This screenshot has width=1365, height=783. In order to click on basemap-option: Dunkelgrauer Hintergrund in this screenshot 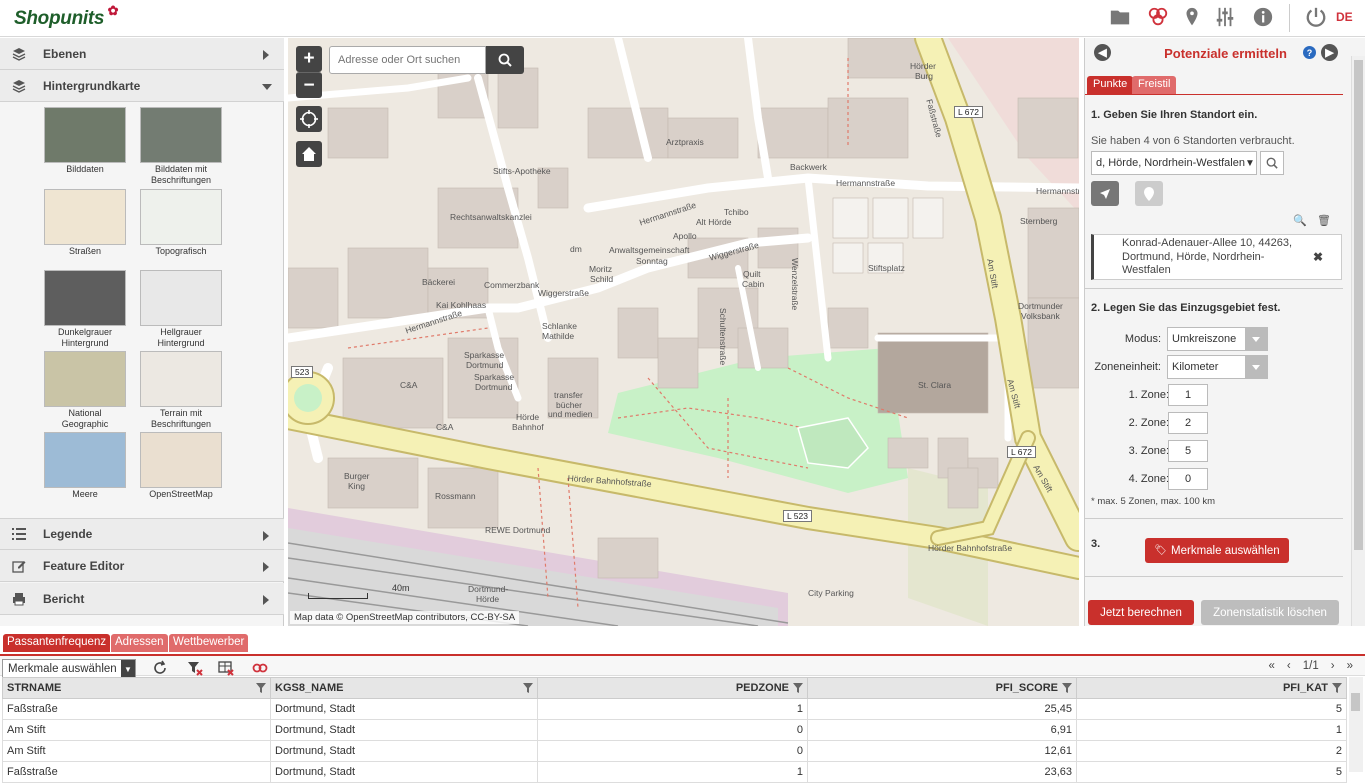, I will do `click(85, 309)`.